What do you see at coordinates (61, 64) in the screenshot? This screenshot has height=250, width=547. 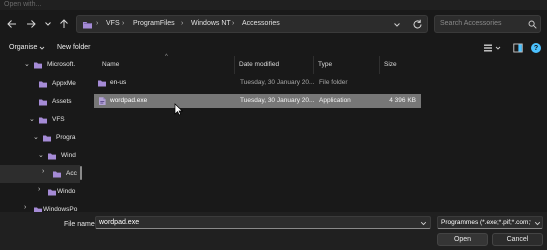 I see `tree-item-label: Microsoft.` at bounding box center [61, 64].